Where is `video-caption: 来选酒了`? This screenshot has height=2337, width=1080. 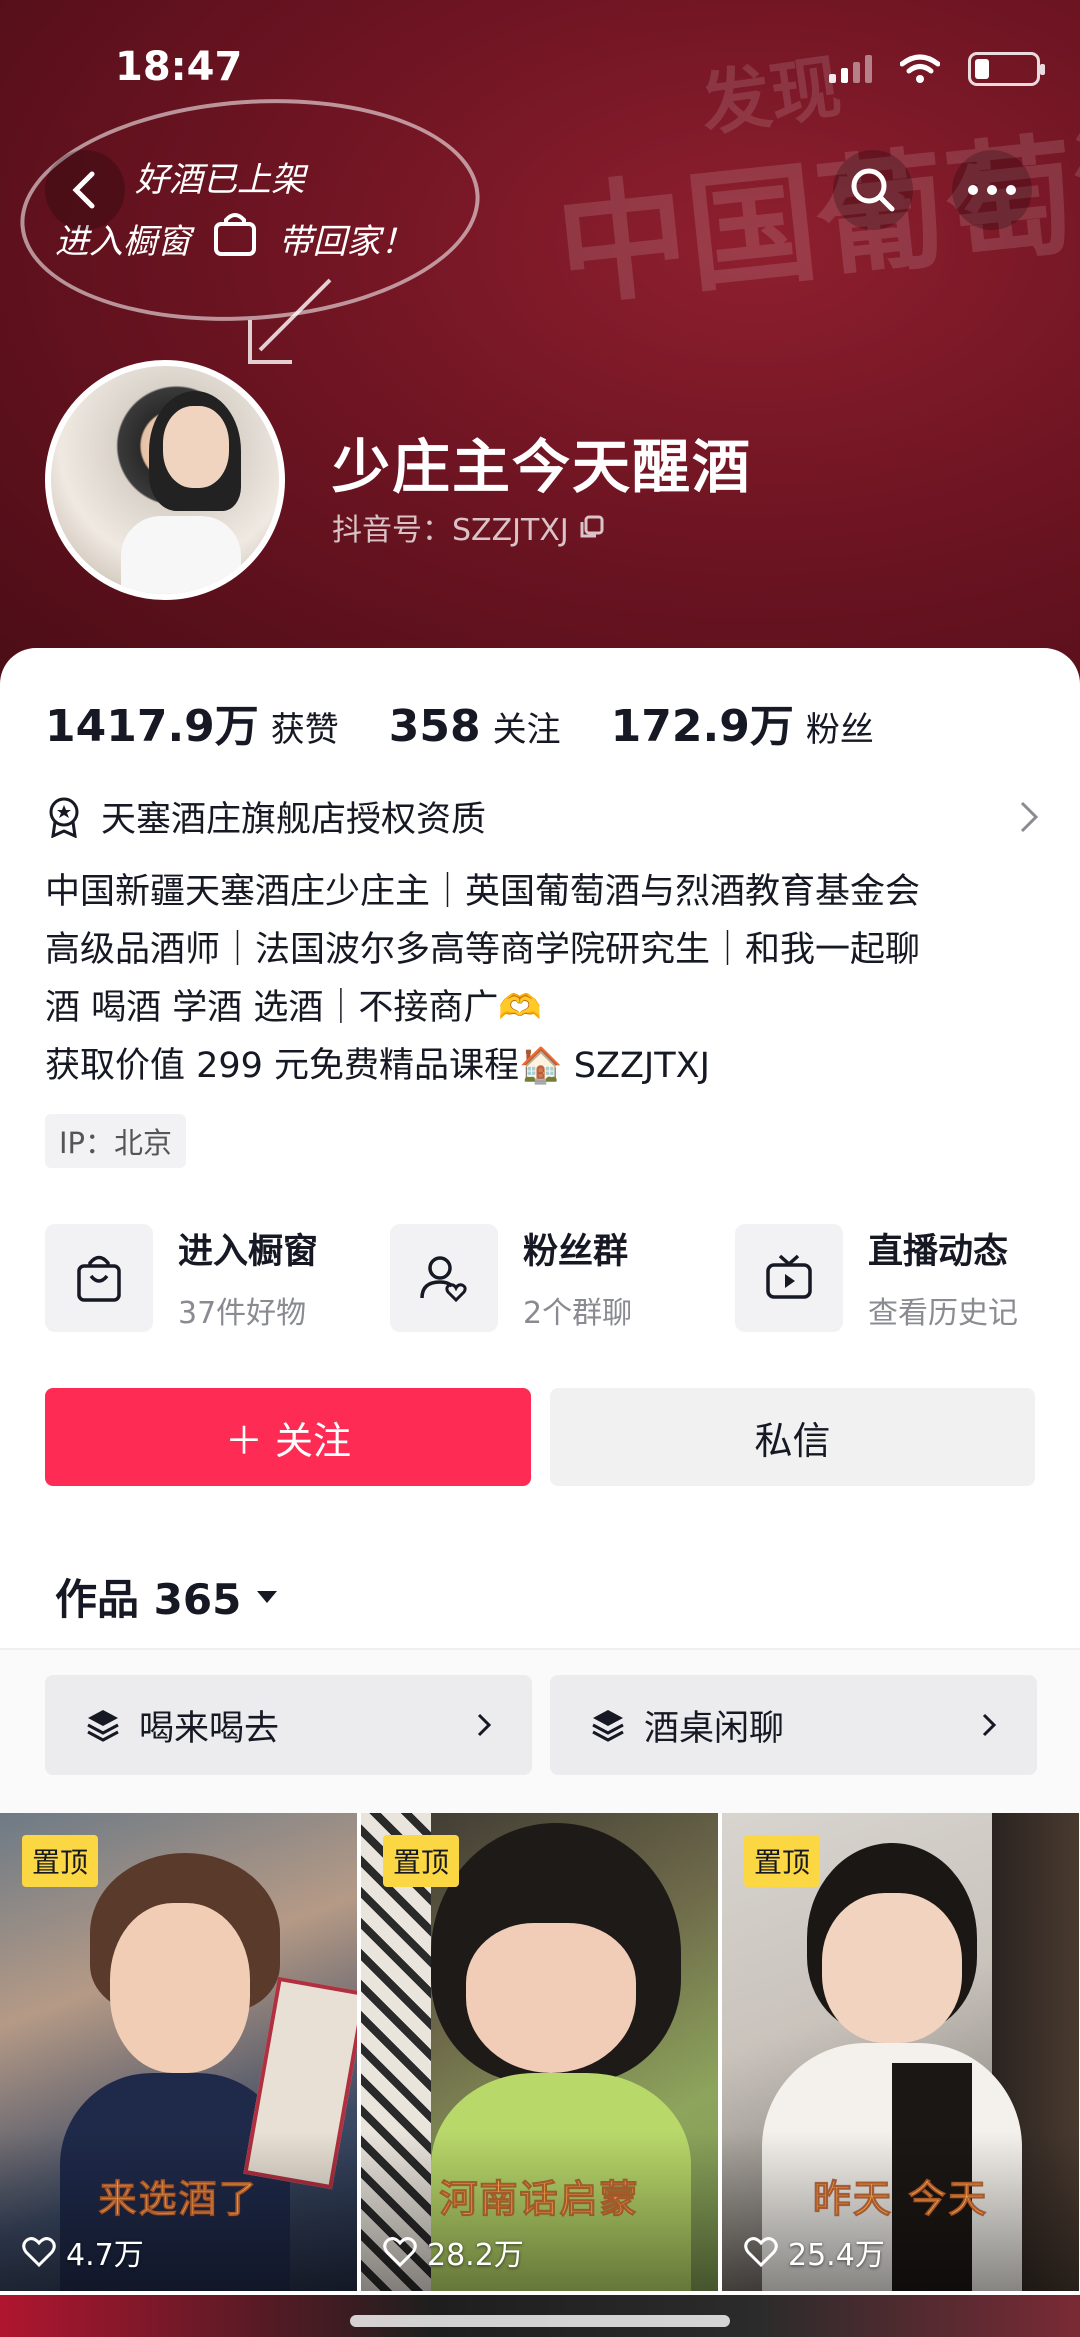 video-caption: 来选酒了 is located at coordinates (178, 2199).